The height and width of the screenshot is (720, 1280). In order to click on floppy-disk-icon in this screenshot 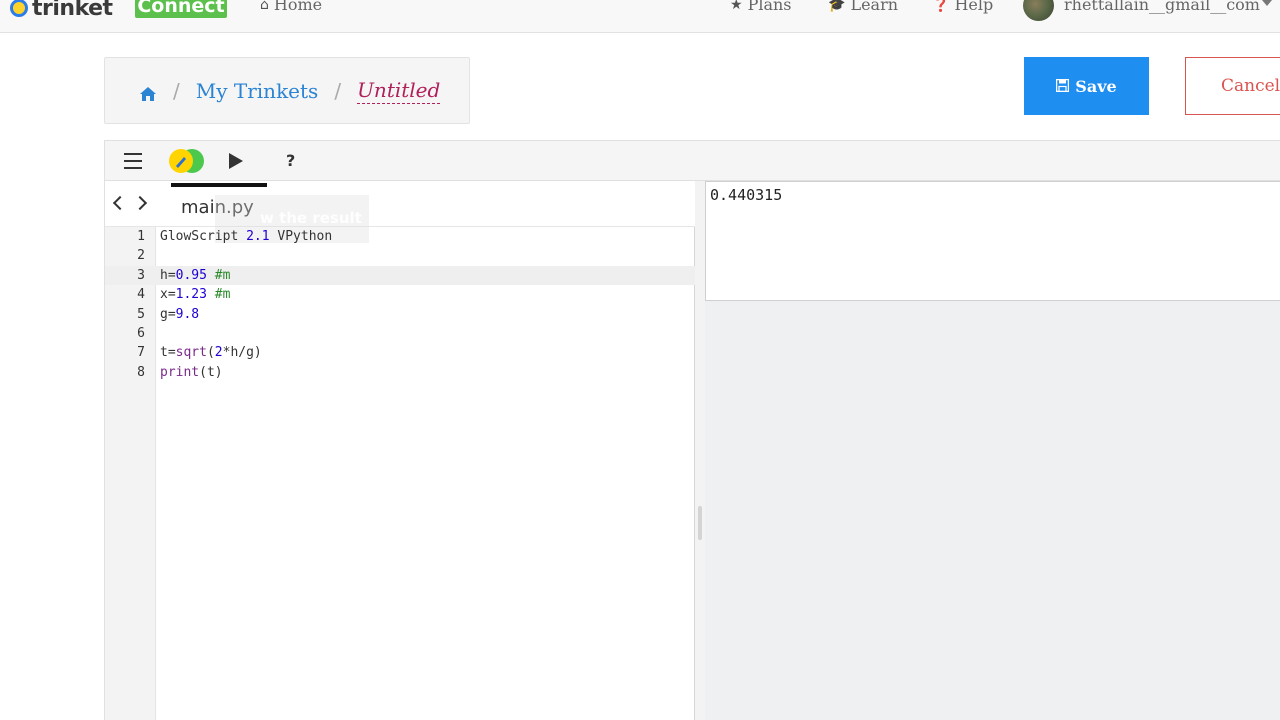, I will do `click(1063, 86)`.